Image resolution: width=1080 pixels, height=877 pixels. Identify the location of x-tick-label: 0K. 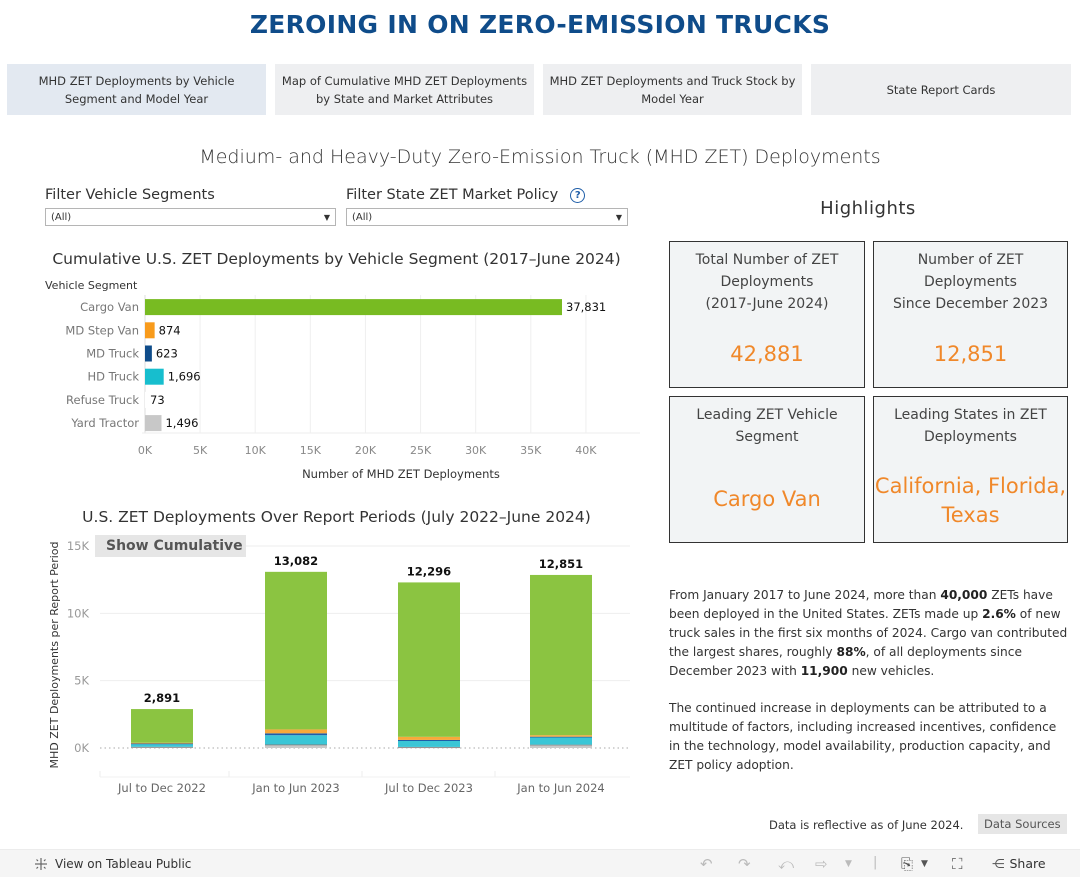
(145, 450).